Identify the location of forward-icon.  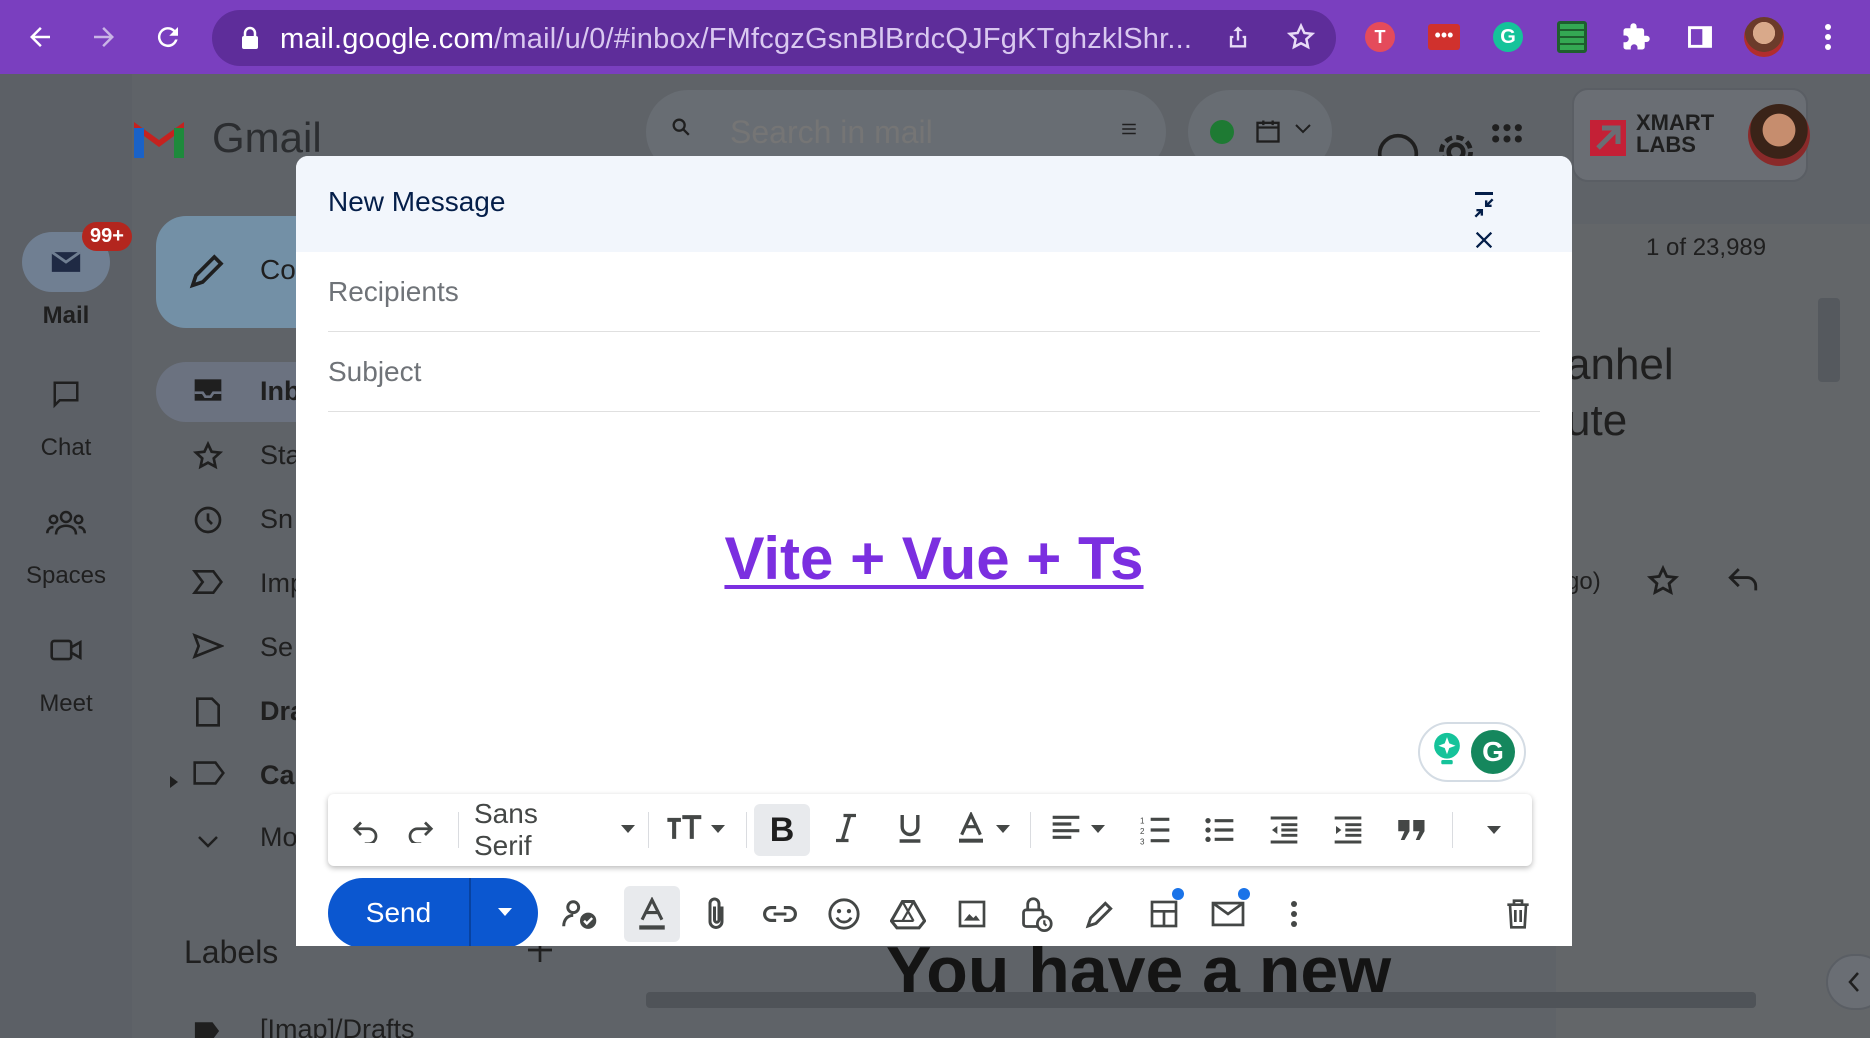
(104, 37).